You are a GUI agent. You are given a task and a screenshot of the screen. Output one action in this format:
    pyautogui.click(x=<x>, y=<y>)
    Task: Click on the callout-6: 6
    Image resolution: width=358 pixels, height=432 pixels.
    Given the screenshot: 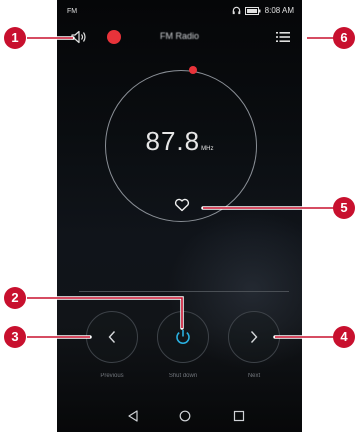 What is the action you would take?
    pyautogui.click(x=344, y=38)
    